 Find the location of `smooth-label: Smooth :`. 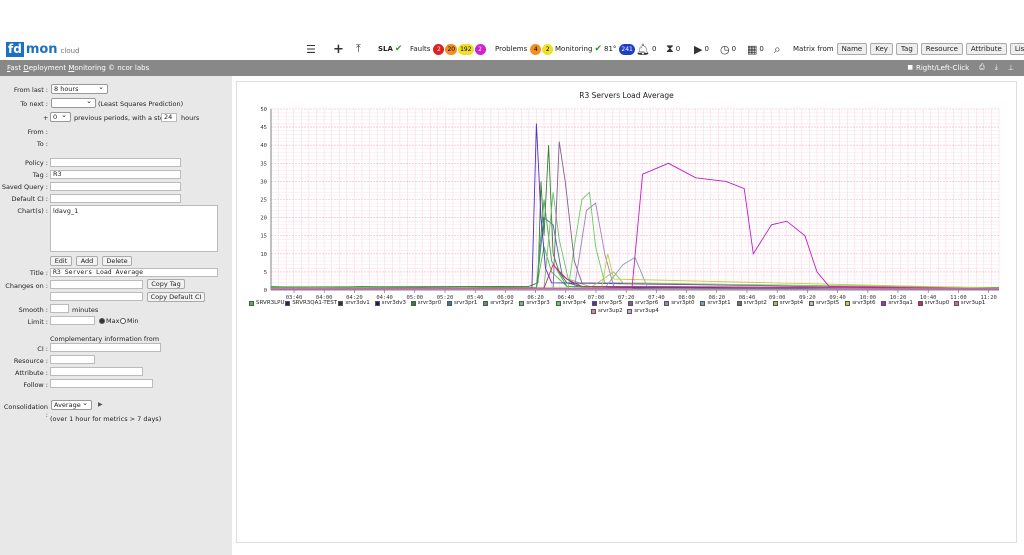

smooth-label: Smooth : is located at coordinates (33, 310).